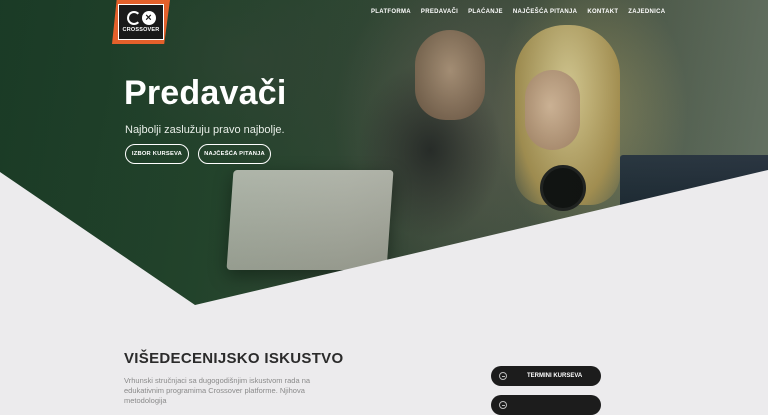  I want to click on izbor-kurseva-button: IZBOR KURSEVA, so click(157, 154).